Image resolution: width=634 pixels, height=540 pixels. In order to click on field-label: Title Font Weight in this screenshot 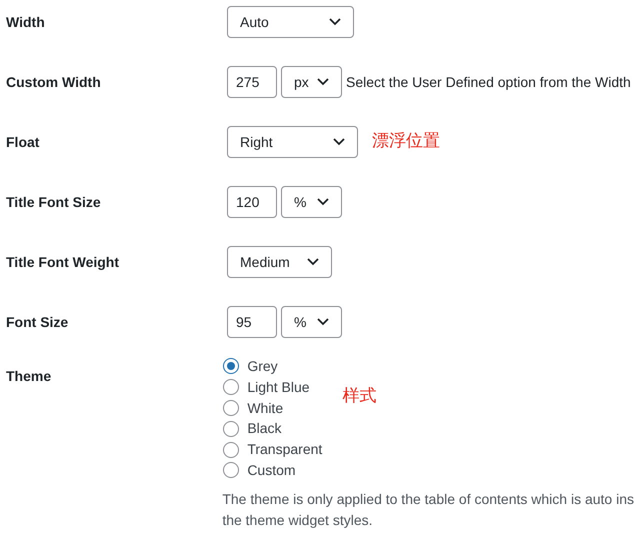, I will do `click(63, 262)`.